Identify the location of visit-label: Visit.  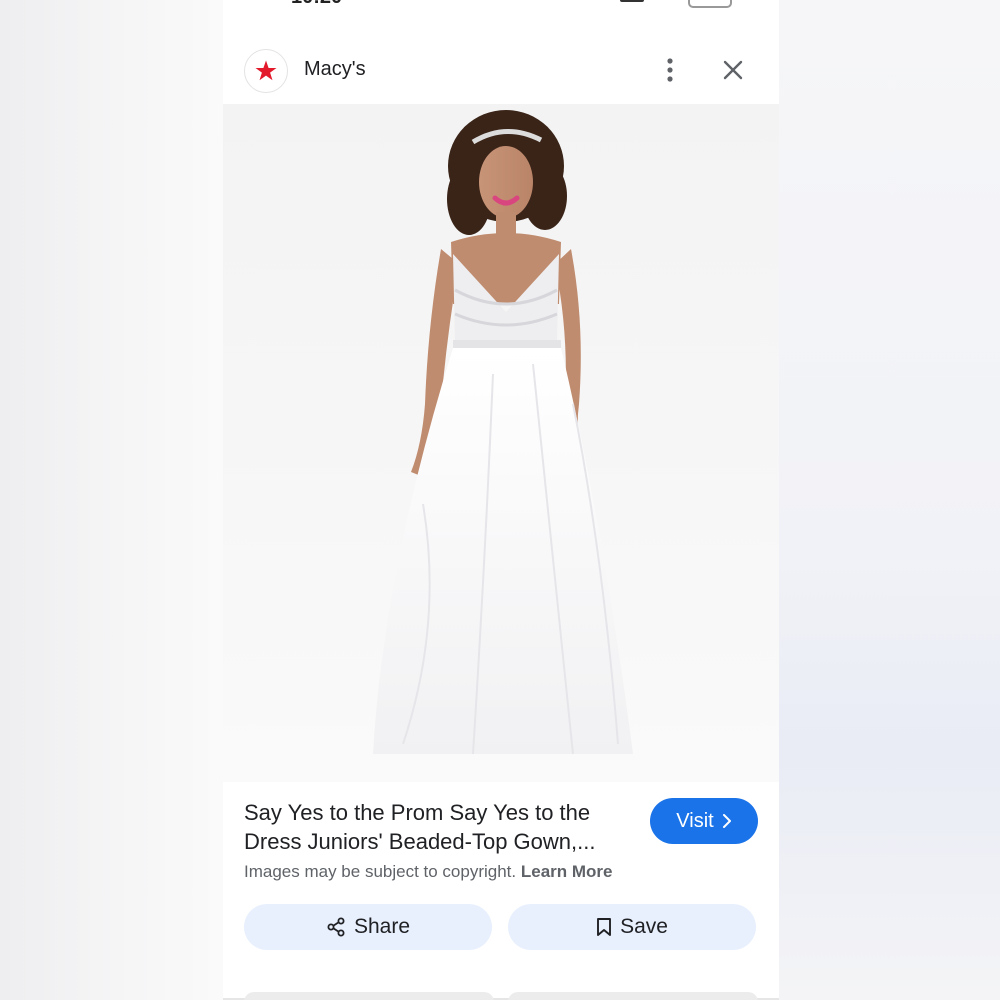
(695, 820).